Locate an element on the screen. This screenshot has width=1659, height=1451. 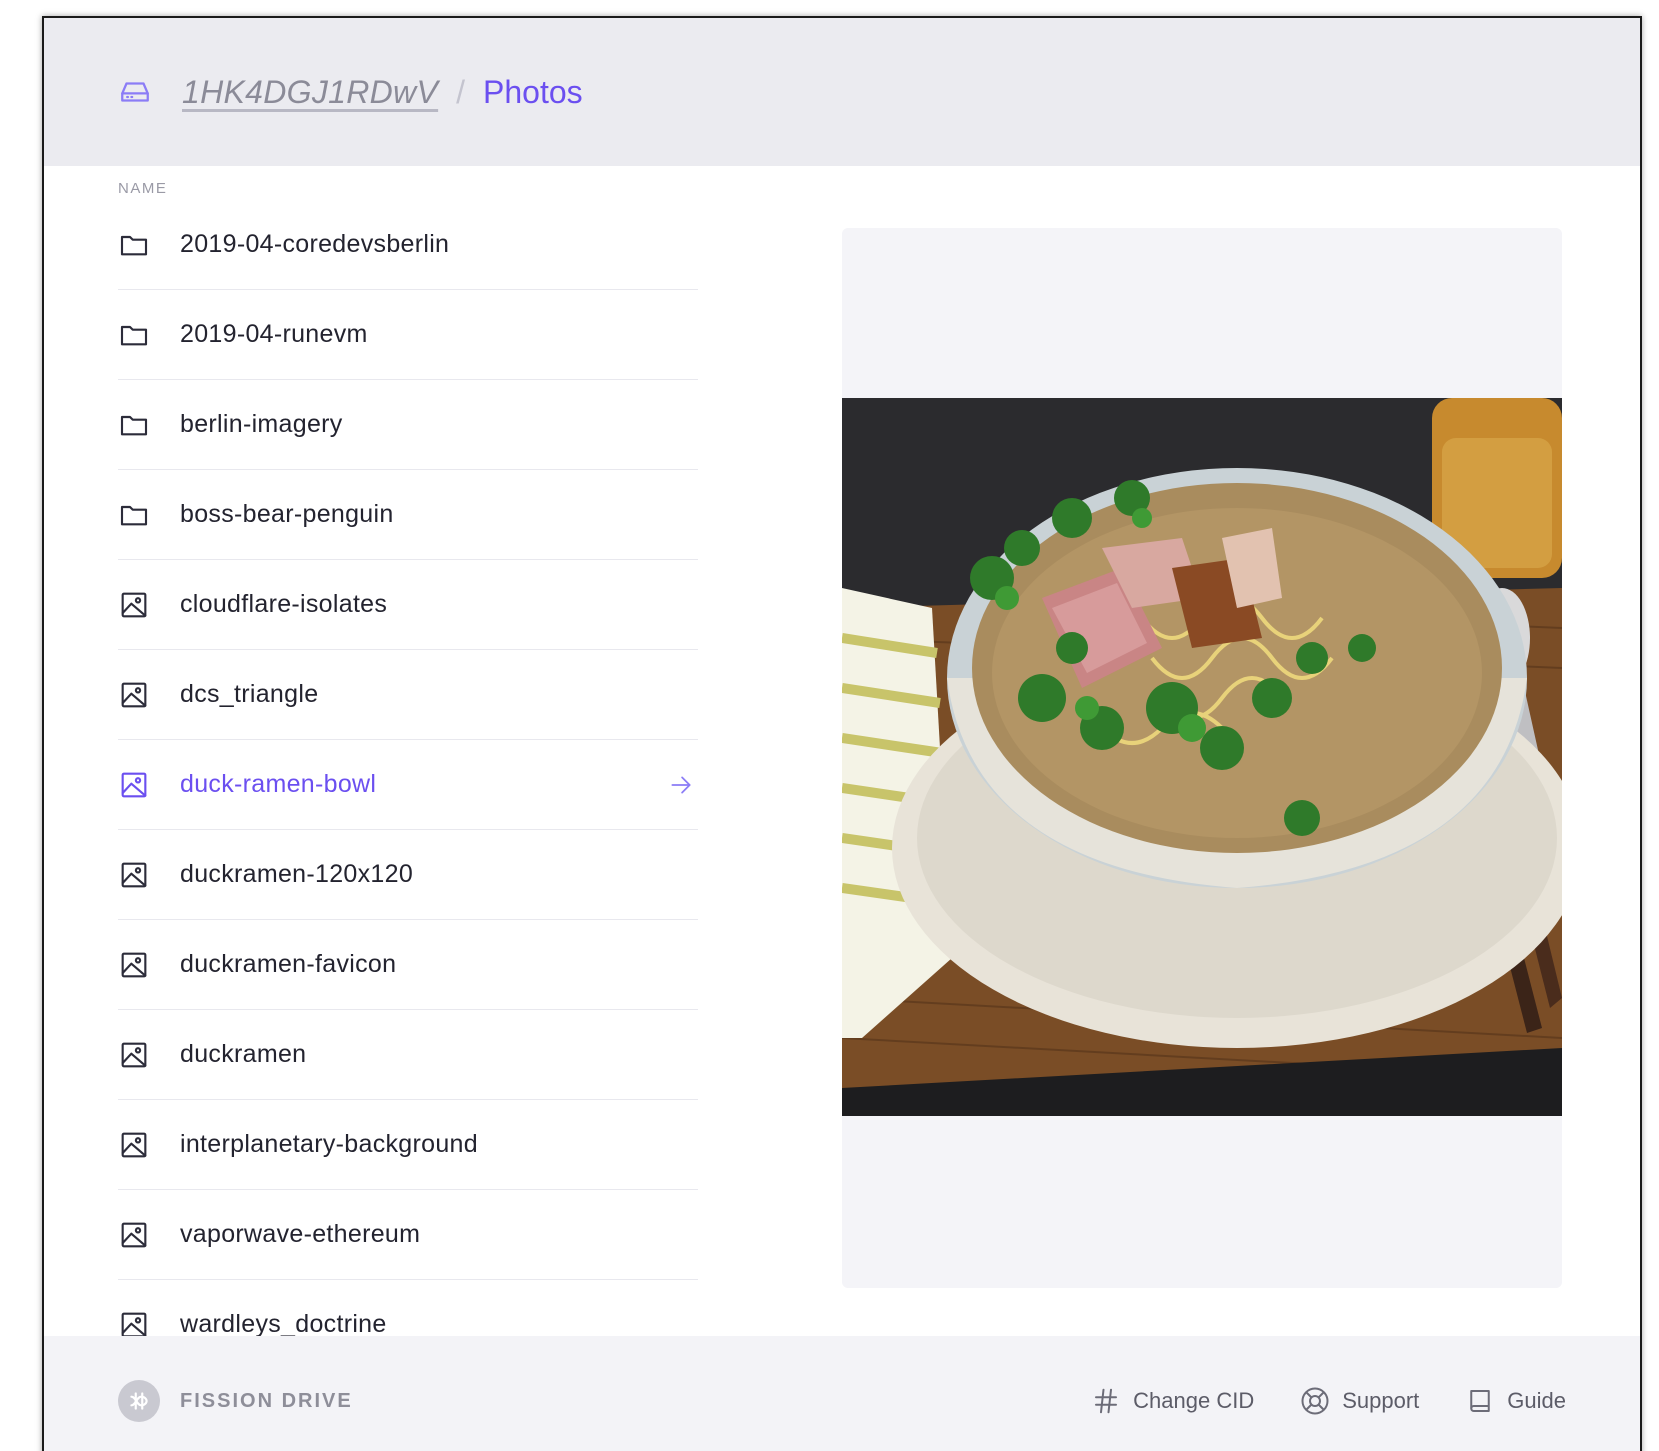
header-bar: 1HK4DGJ1RDwV / Photos is located at coordinates (842, 92).